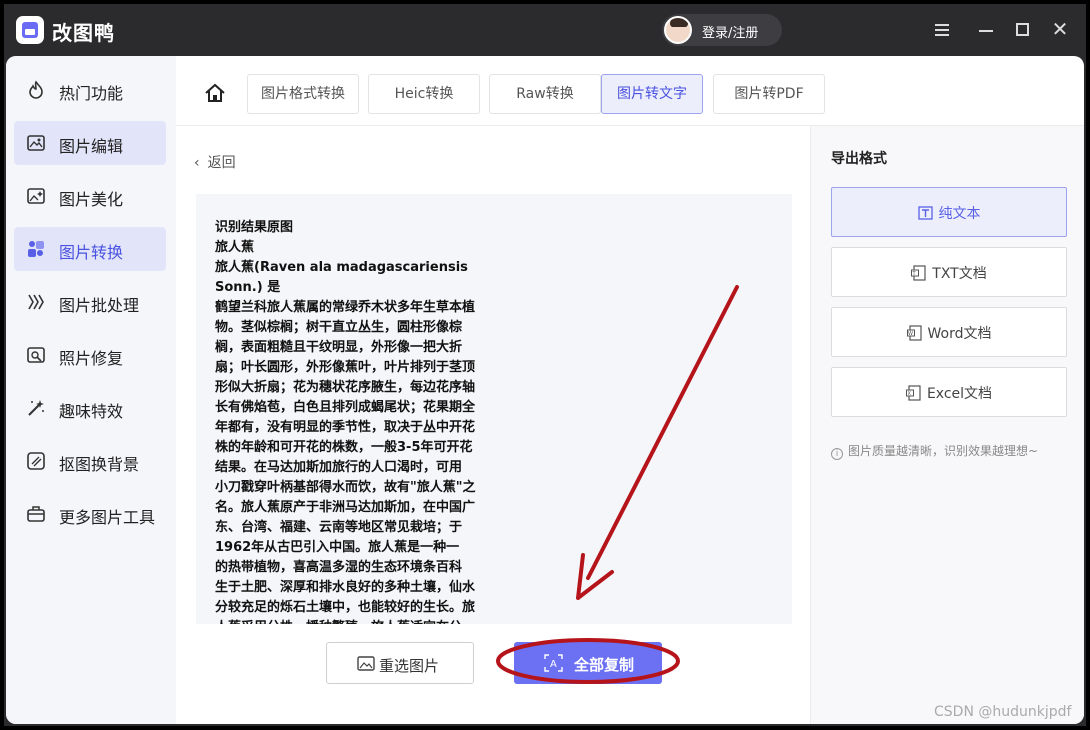 This screenshot has width=1090, height=730. Describe the element at coordinates (36, 514) in the screenshot. I see `toolbox-icon` at that location.